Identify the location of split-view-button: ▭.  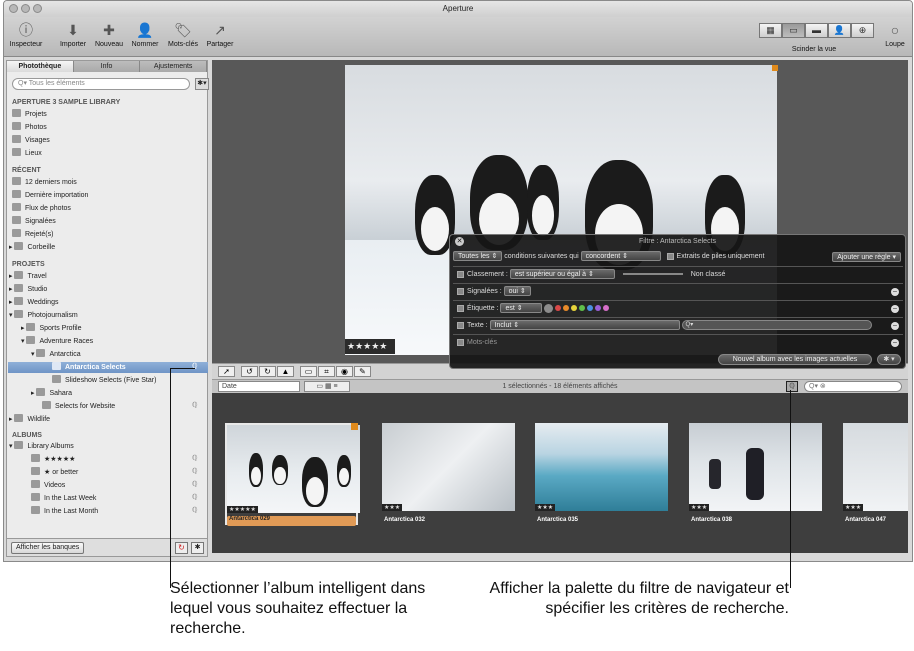
(793, 30).